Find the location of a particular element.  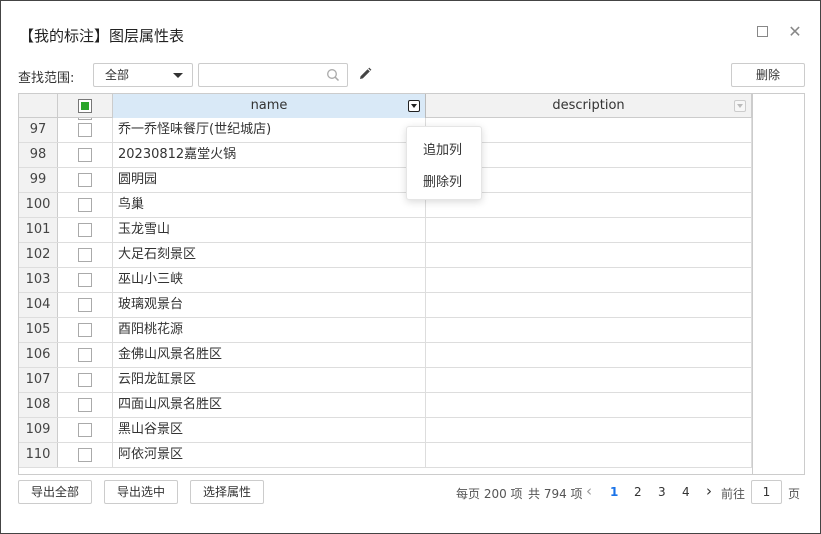

table-row: 98 20230812嘉堂火锅 is located at coordinates (385, 155).